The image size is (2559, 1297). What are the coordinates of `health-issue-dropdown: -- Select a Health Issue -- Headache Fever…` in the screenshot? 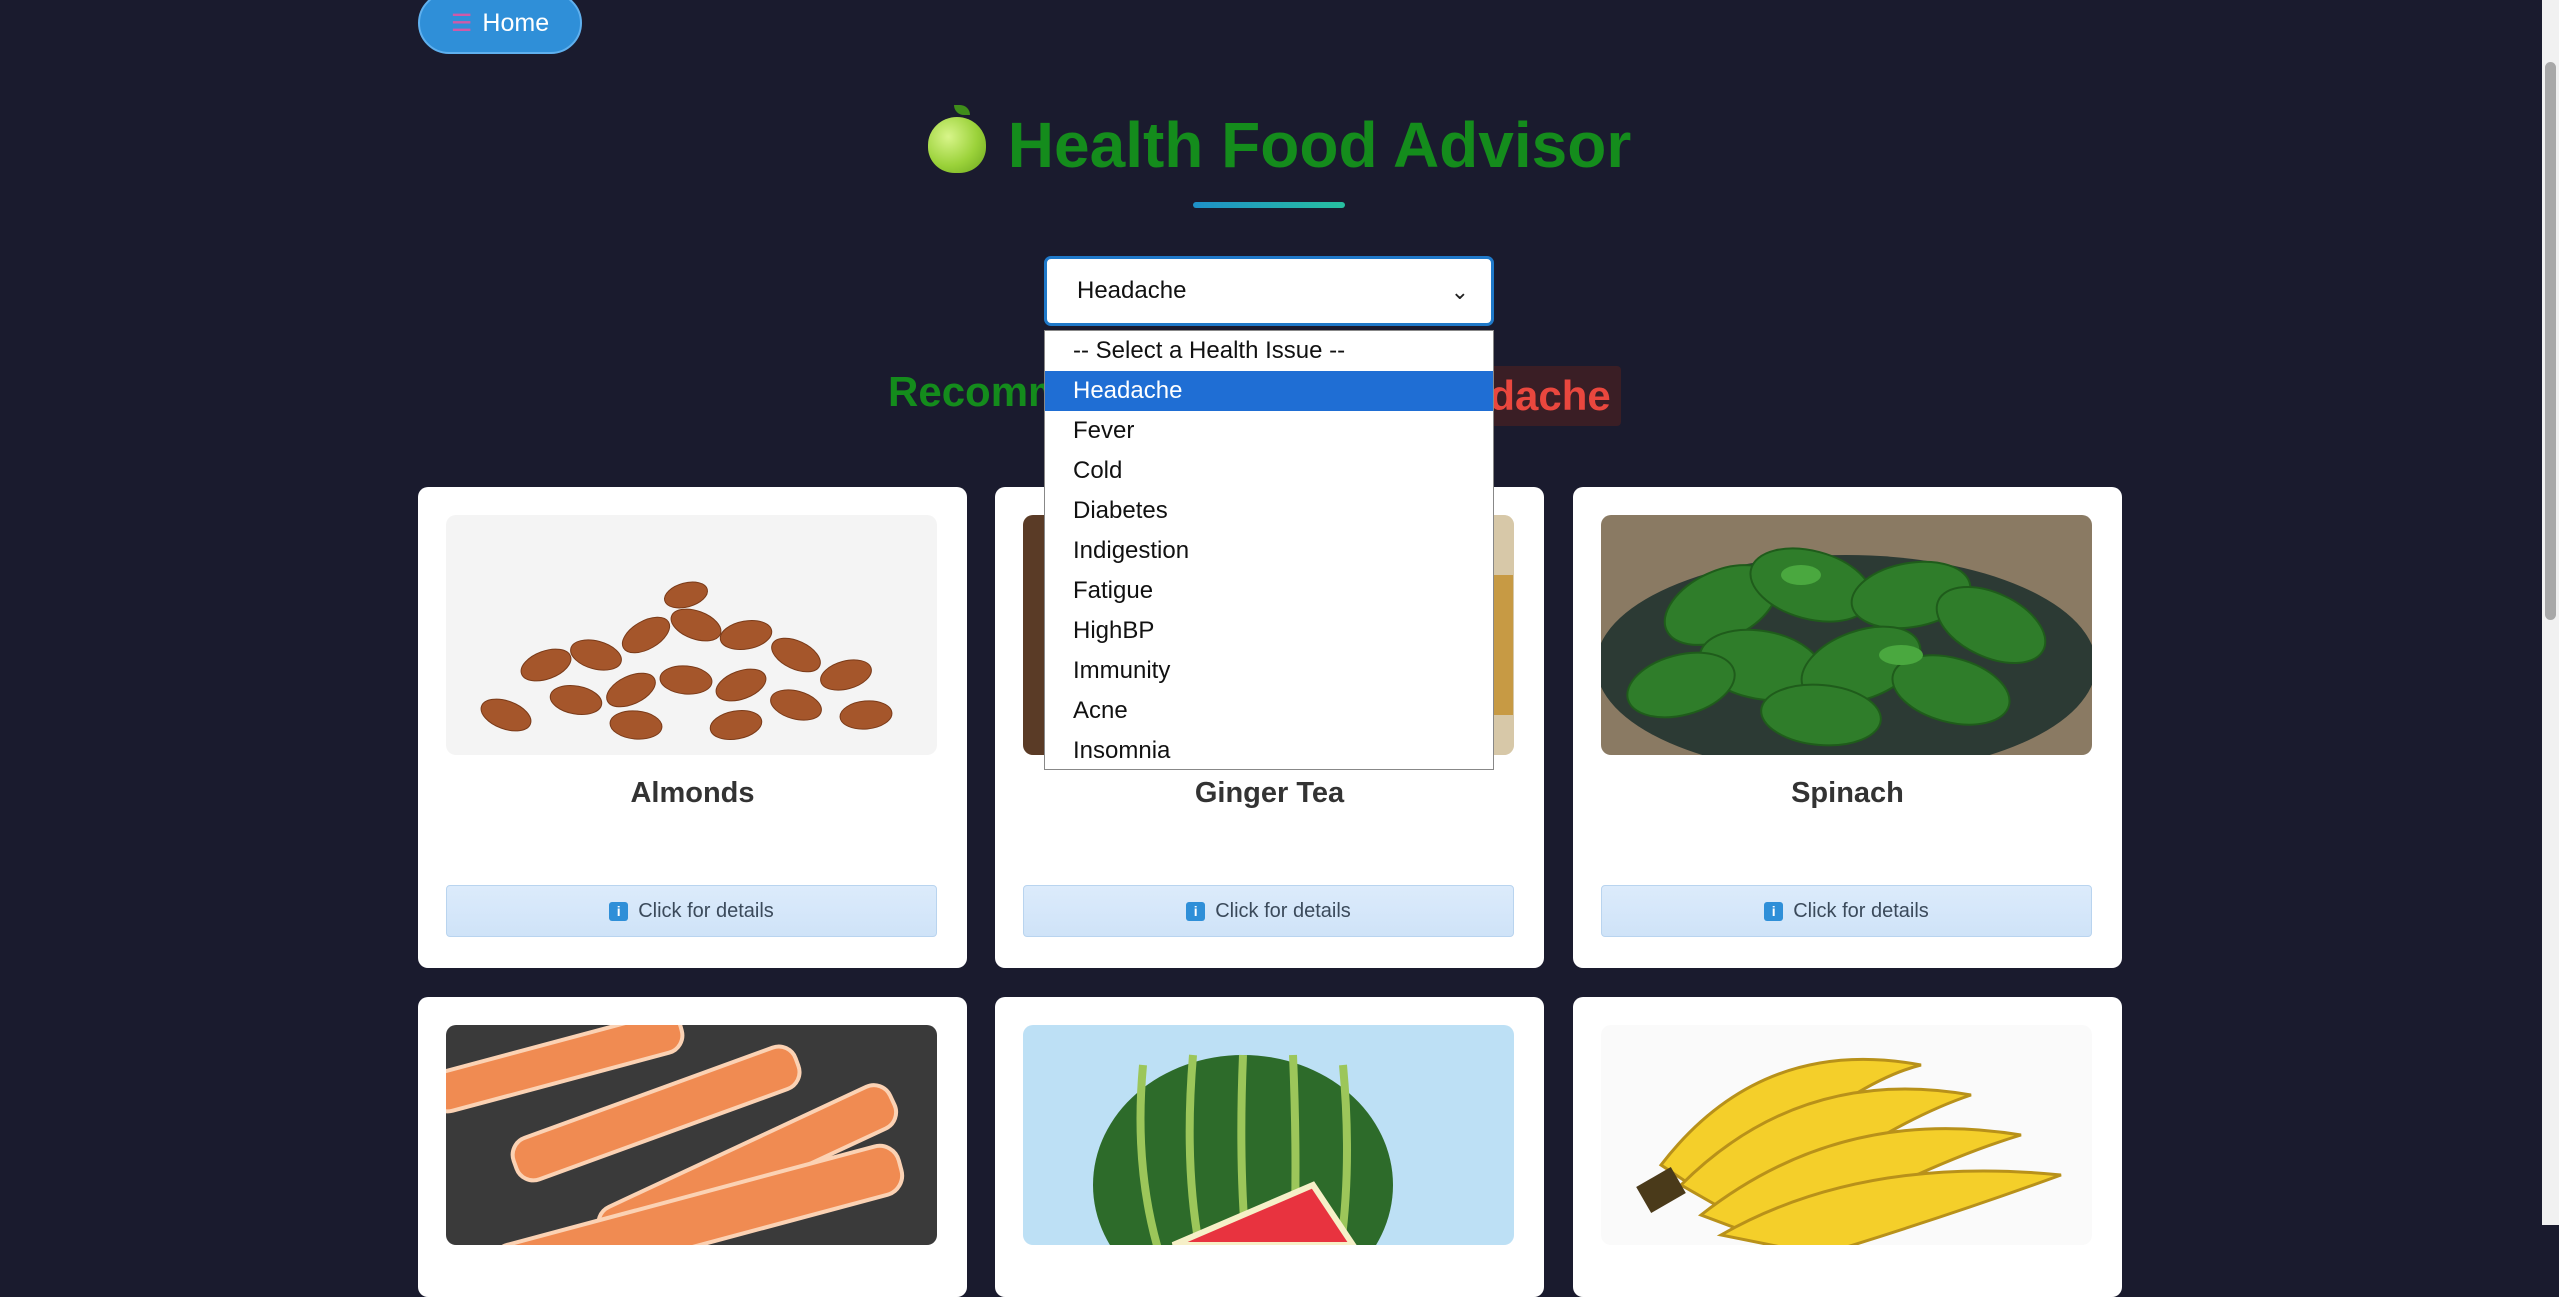 It's located at (1269, 550).